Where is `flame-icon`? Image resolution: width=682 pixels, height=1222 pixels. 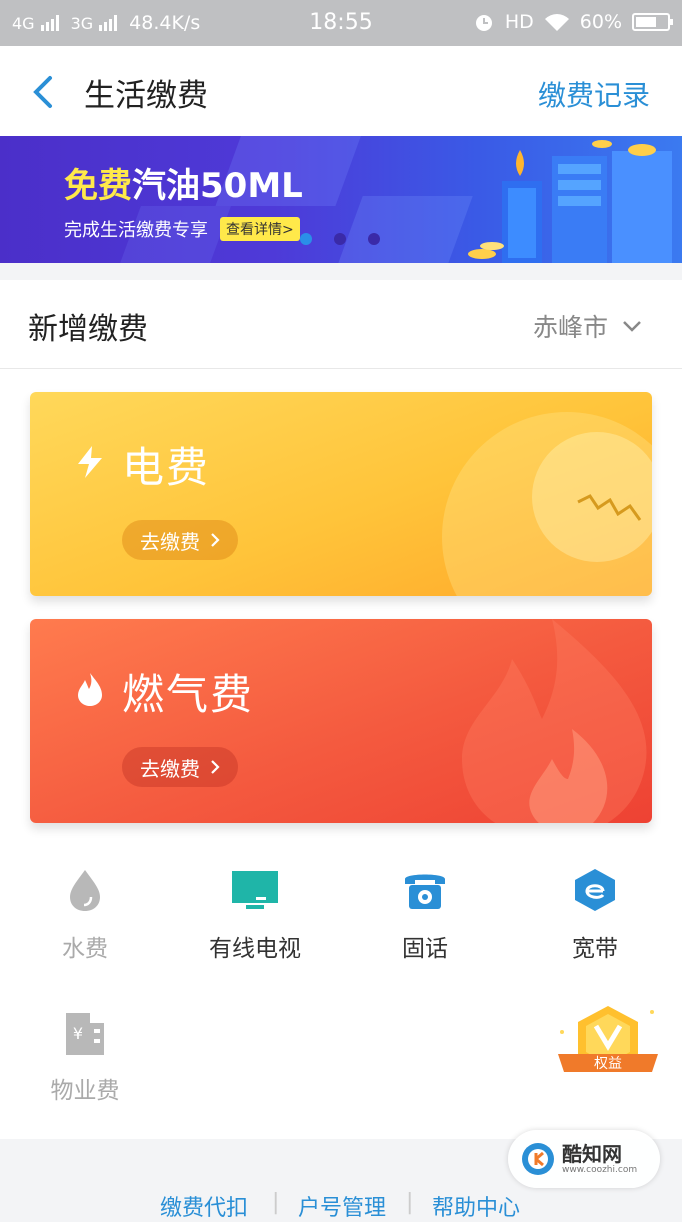 flame-icon is located at coordinates (90, 689).